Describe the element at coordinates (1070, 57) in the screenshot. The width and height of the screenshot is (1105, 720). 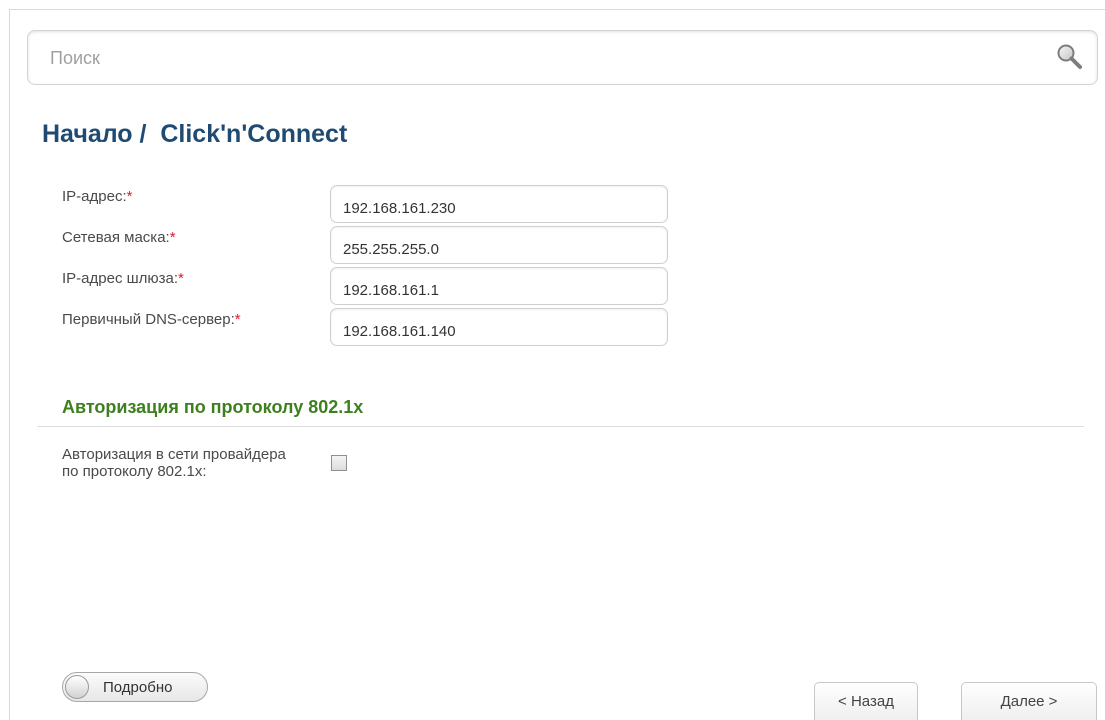
I see `search-icon` at that location.